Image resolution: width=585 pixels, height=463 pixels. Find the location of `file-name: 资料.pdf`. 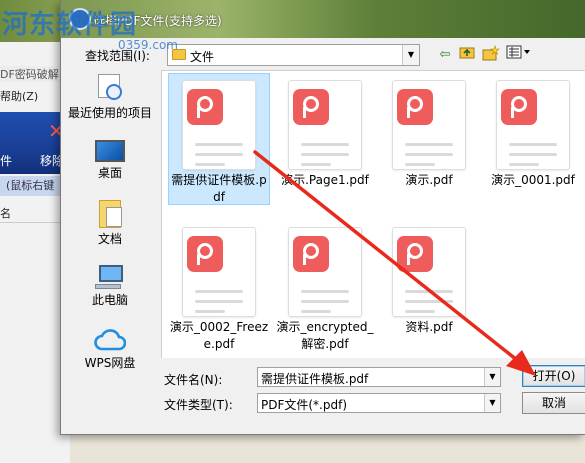

file-name: 资料.pdf is located at coordinates (429, 327).